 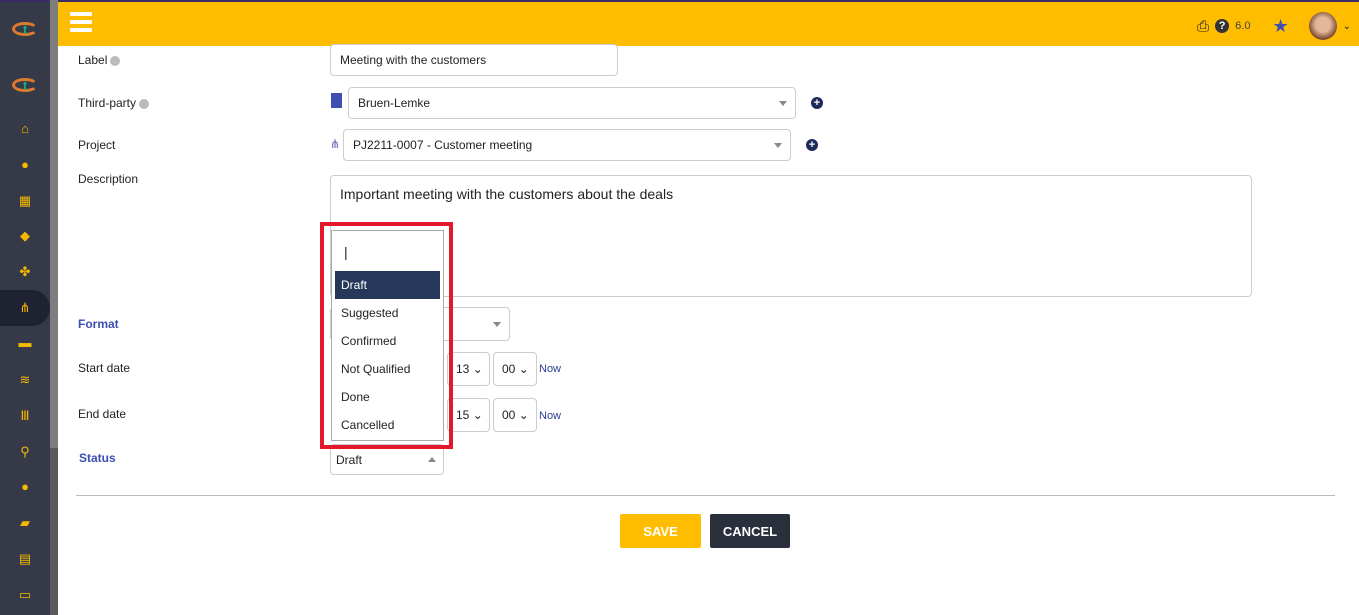 What do you see at coordinates (1280, 26) in the screenshot?
I see `star-icon: ★` at bounding box center [1280, 26].